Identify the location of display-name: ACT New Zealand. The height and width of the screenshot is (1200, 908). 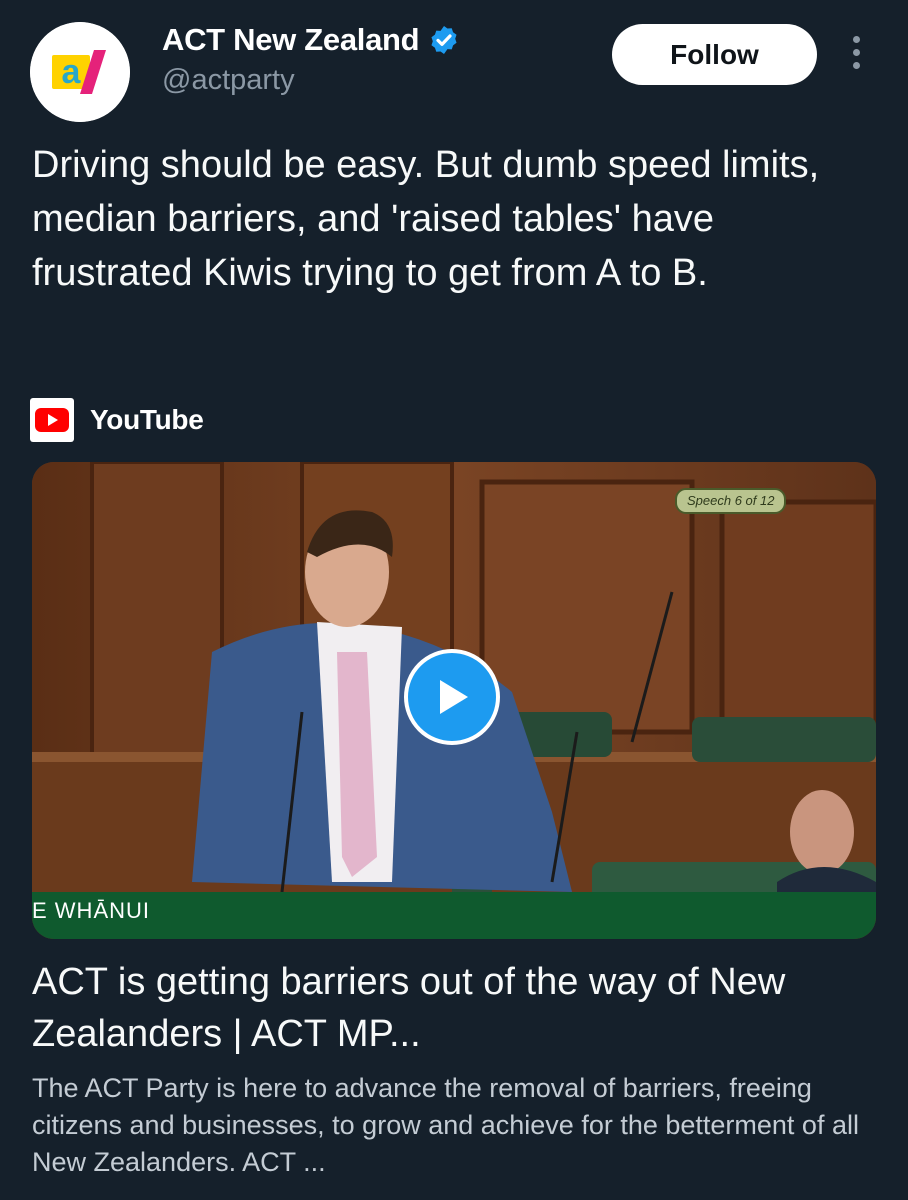
(291, 40).